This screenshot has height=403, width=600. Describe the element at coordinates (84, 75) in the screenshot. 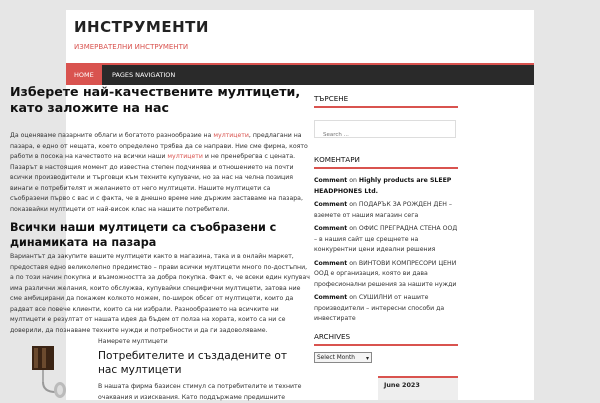

I see `nav-home: HOME` at that location.